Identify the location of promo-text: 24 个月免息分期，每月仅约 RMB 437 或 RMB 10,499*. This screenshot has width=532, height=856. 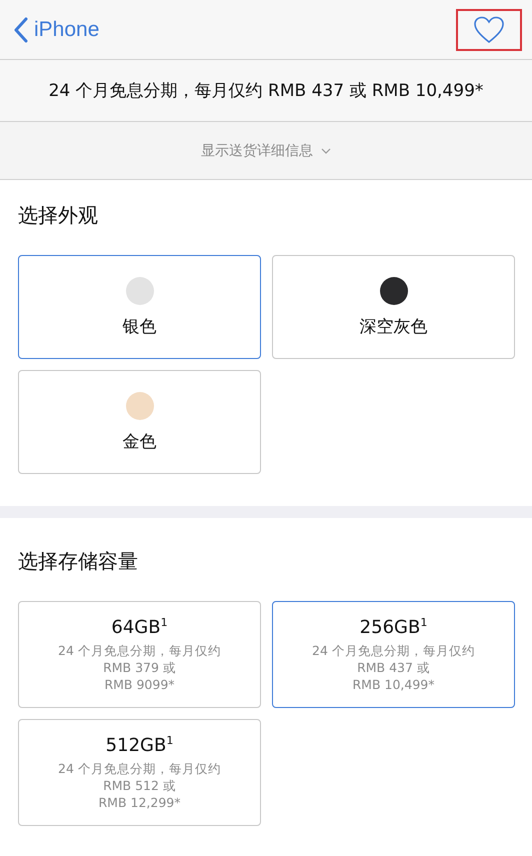
(266, 91).